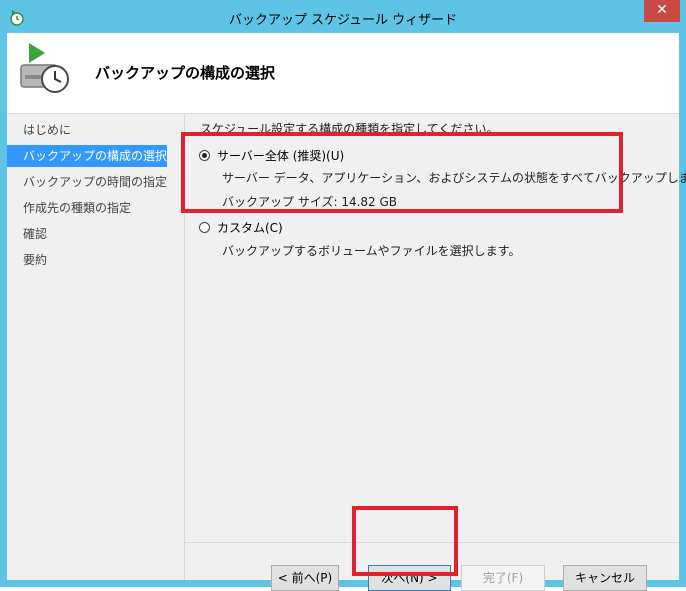 The image size is (686, 591). Describe the element at coordinates (44, 68) in the screenshot. I see `backup-schedule-icon` at that location.